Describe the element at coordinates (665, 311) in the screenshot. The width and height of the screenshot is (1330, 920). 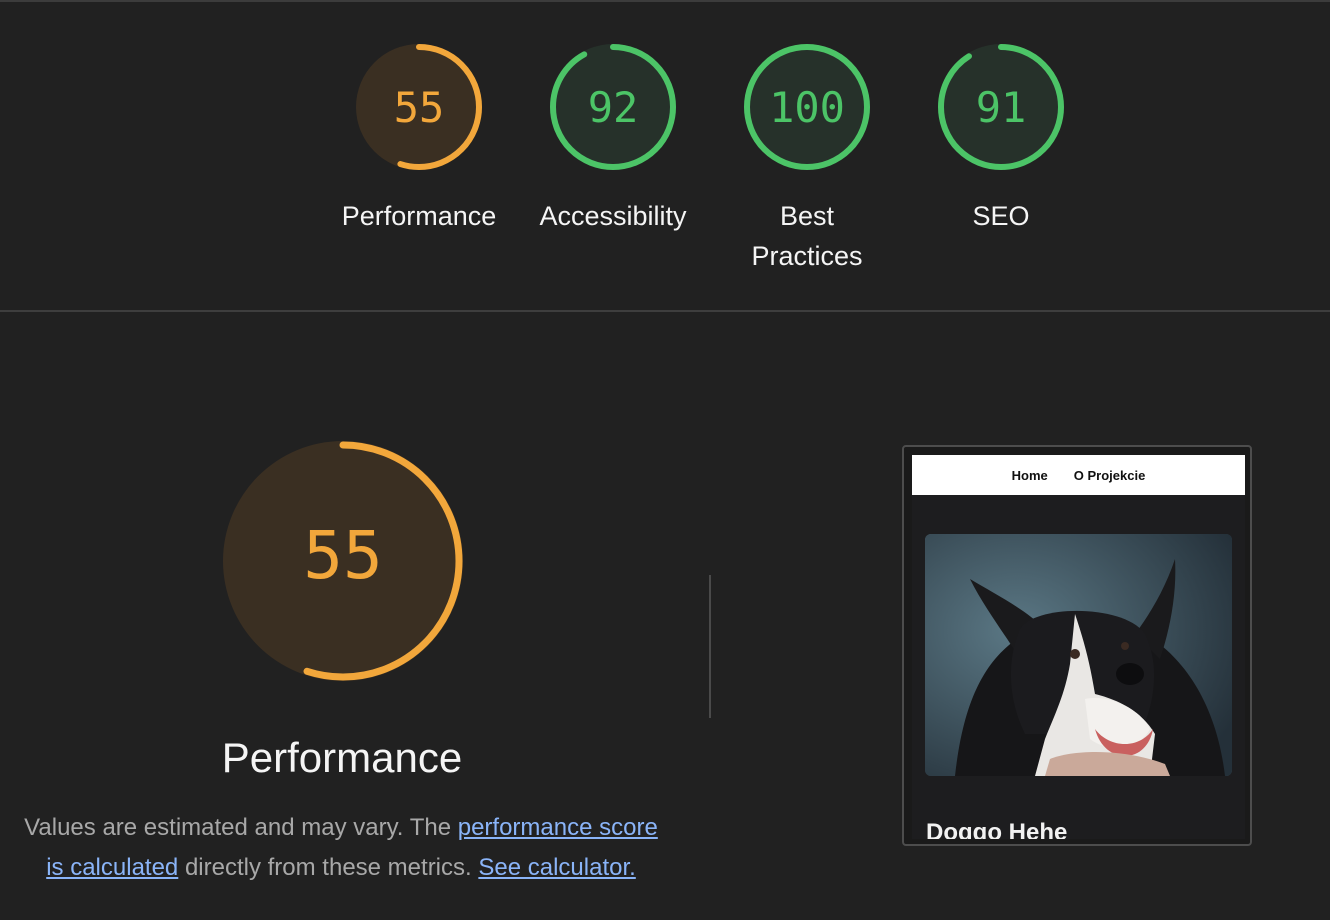
I see `section-divider` at that location.